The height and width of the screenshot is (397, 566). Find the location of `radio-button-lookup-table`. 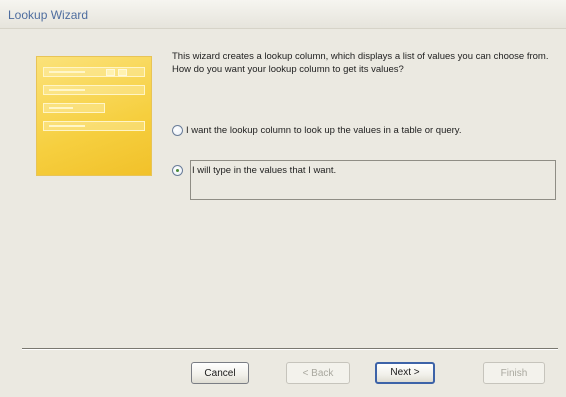

radio-button-lookup-table is located at coordinates (177, 130).